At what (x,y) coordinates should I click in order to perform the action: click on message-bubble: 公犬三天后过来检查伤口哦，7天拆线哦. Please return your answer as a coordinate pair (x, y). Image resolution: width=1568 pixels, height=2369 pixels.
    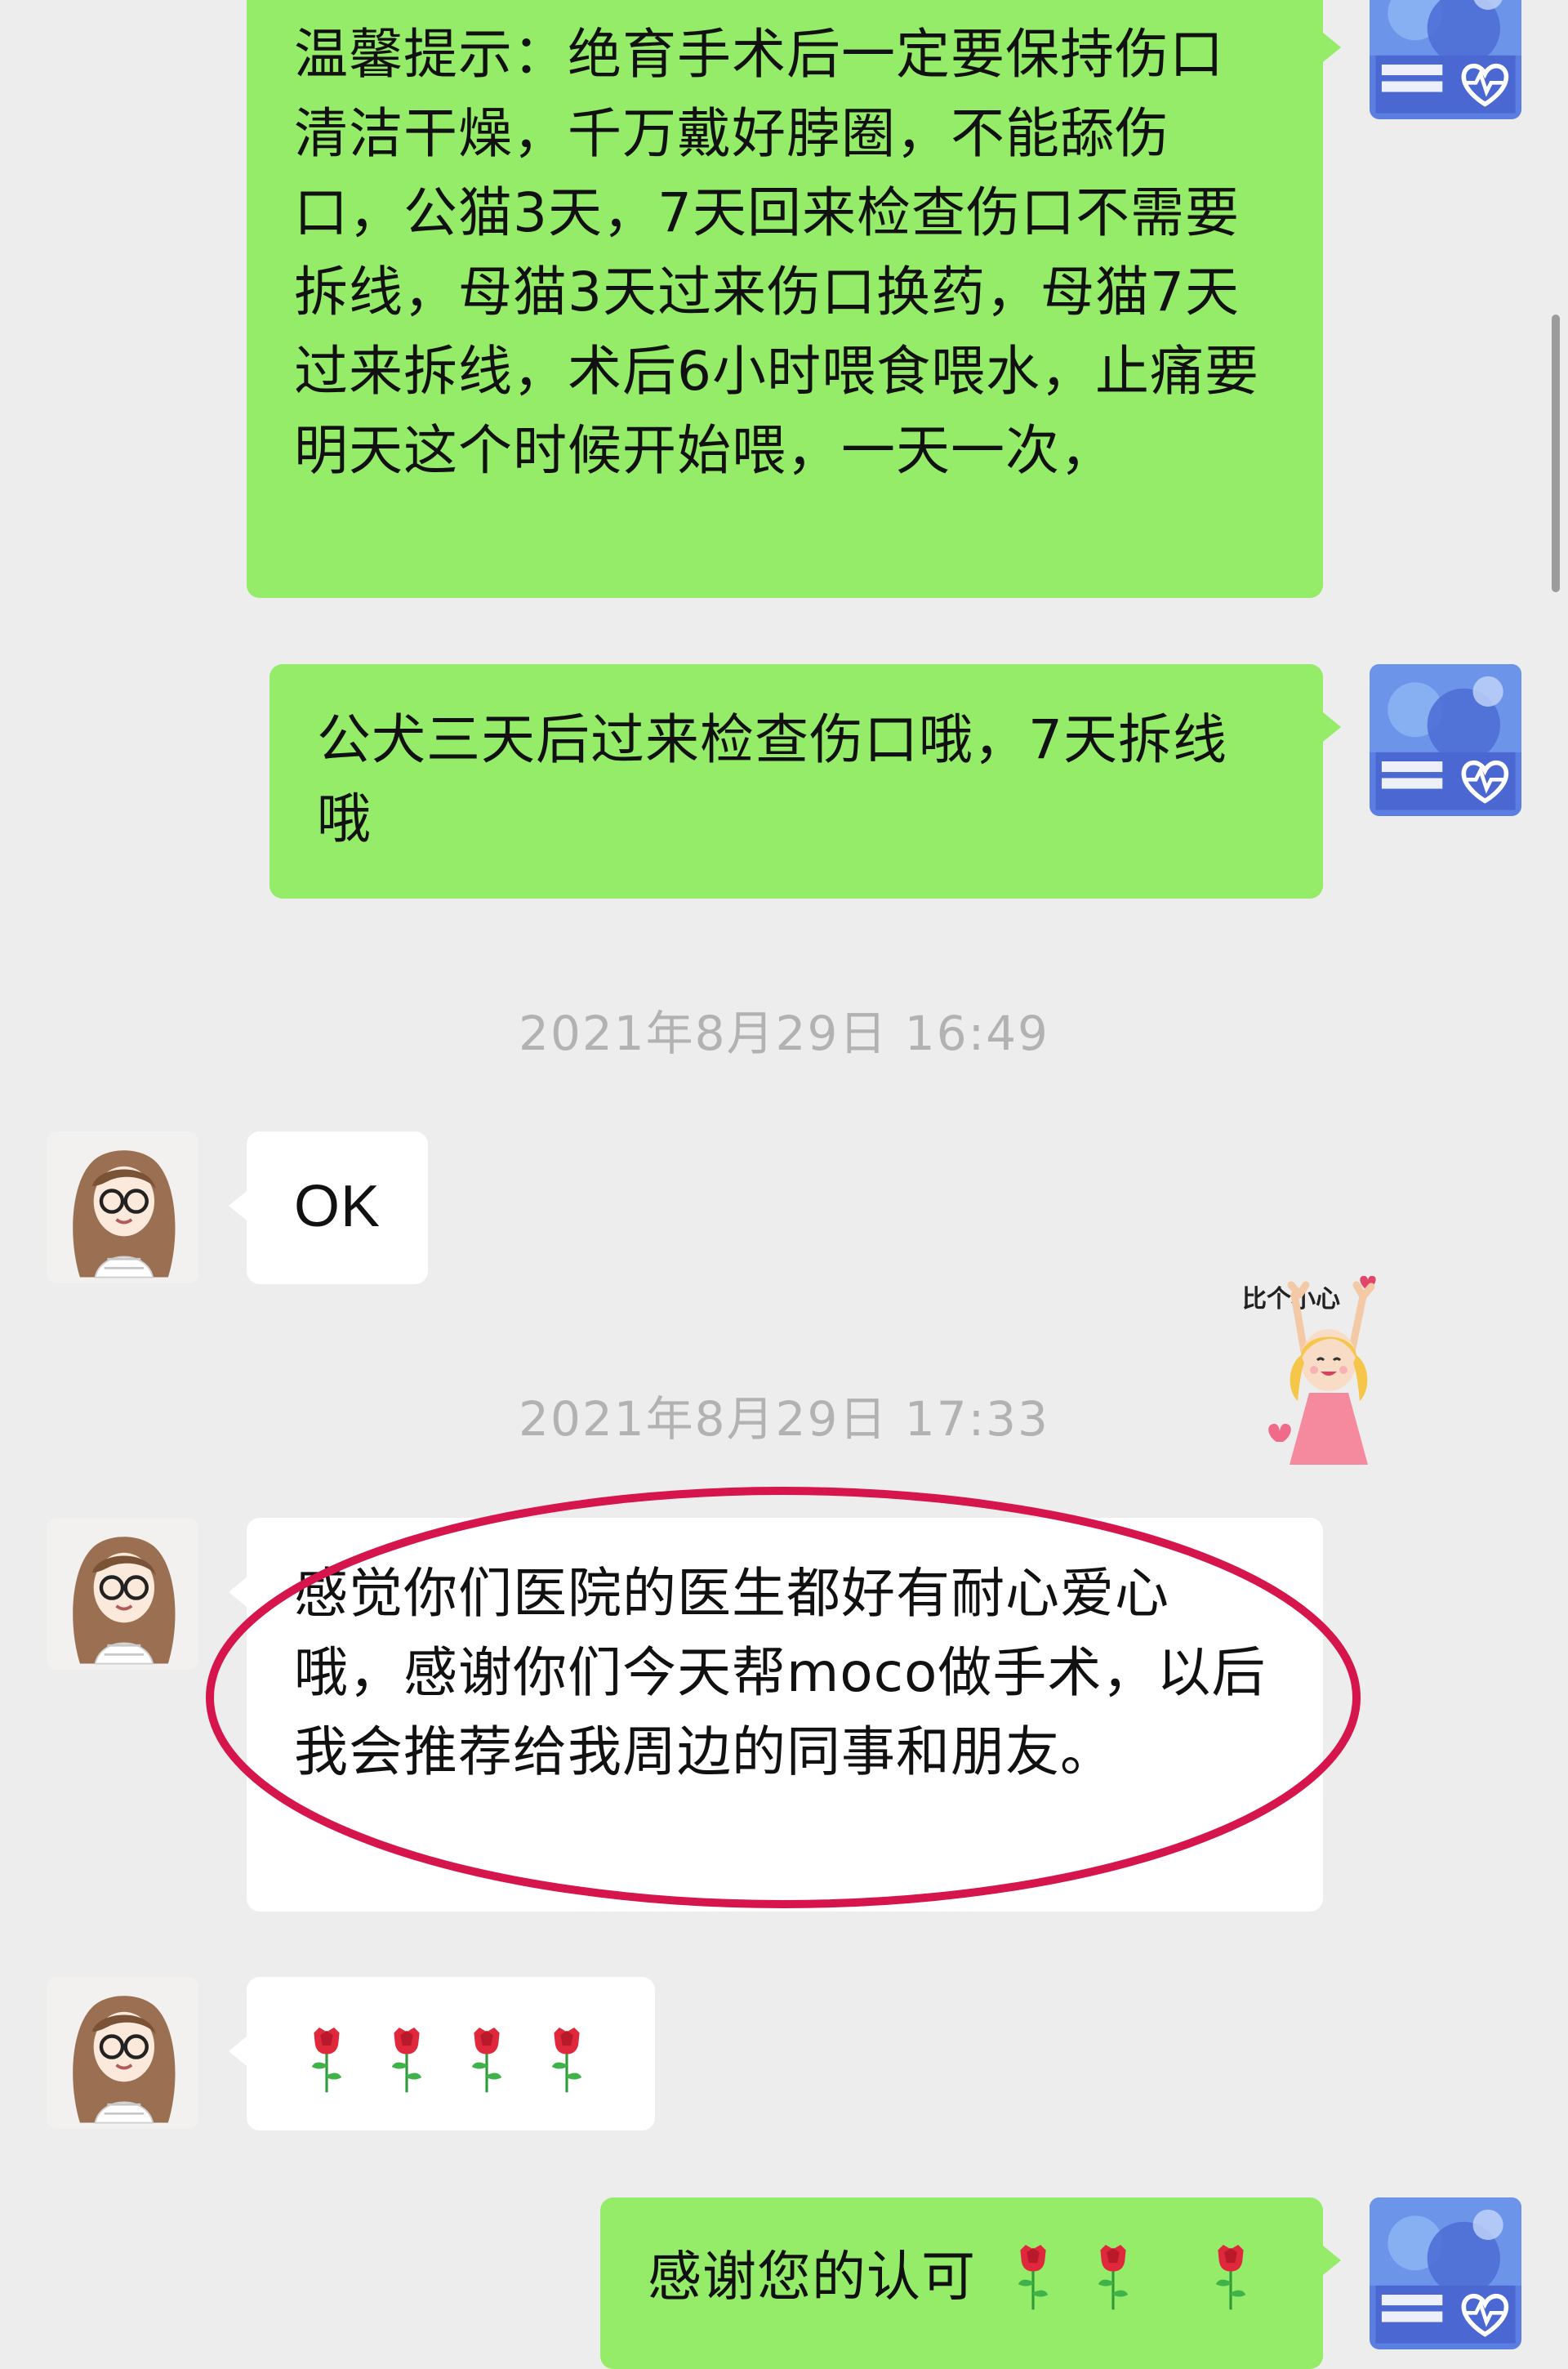
    Looking at the image, I should click on (796, 781).